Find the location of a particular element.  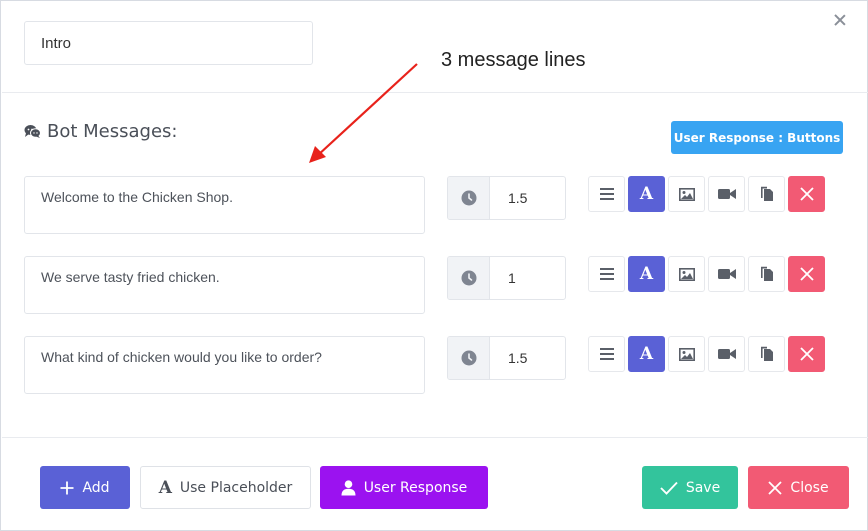

close-dialog-icon is located at coordinates (840, 21).